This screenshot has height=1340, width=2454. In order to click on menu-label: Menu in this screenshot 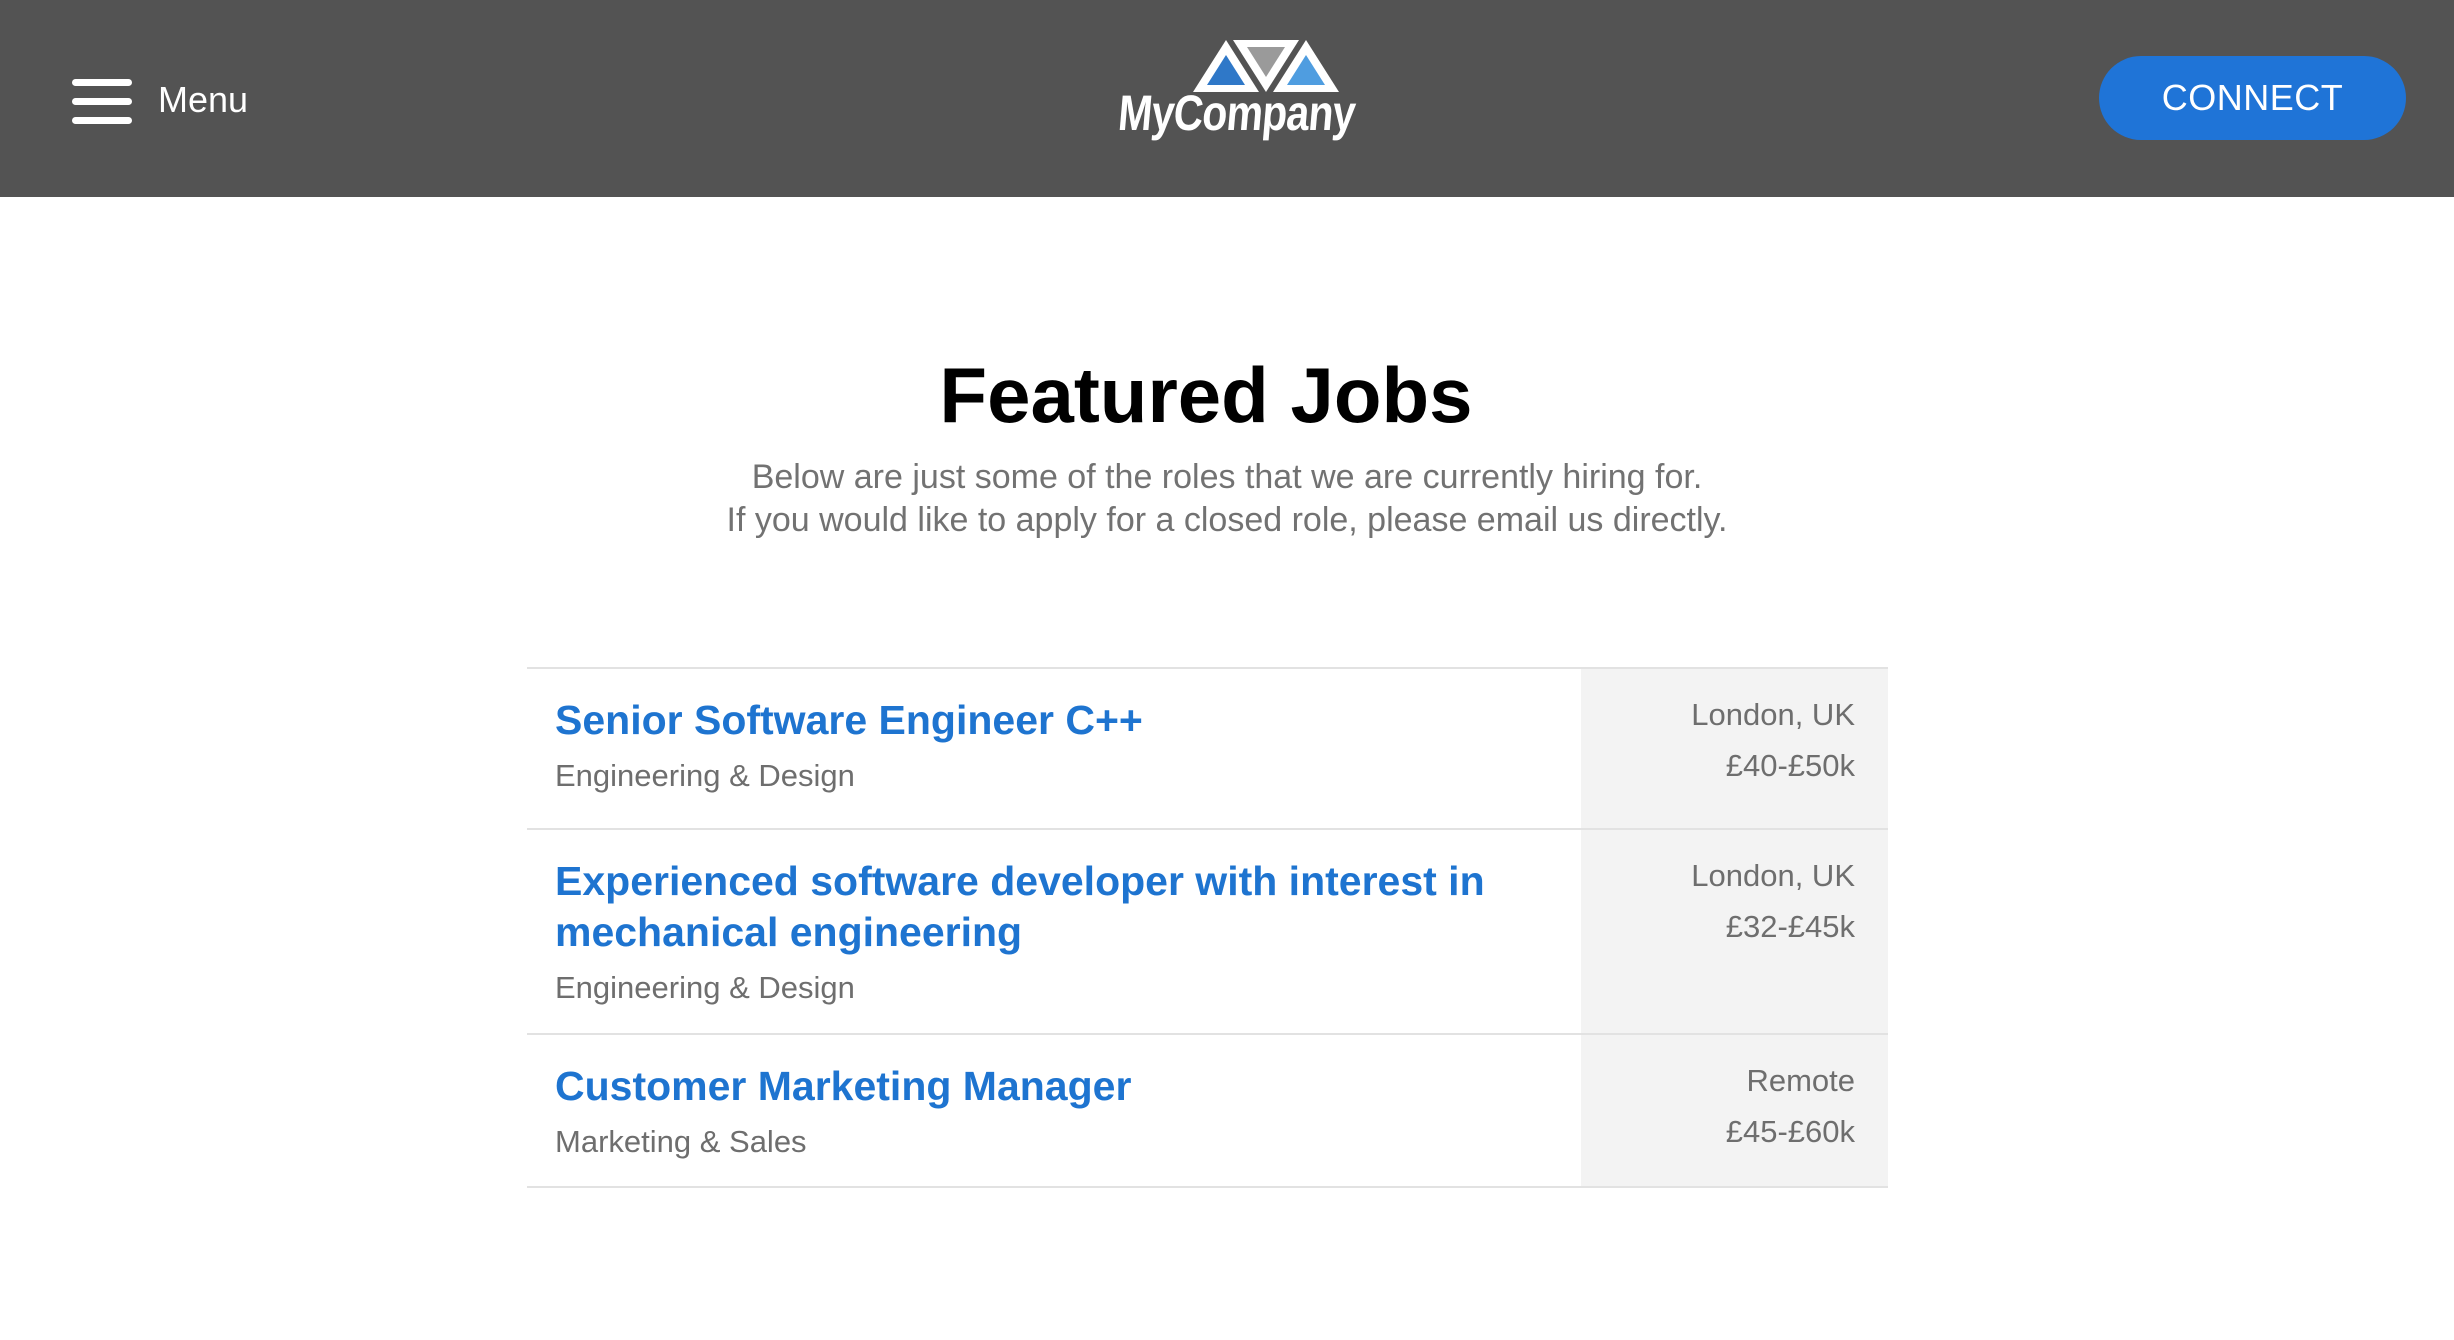, I will do `click(203, 100)`.